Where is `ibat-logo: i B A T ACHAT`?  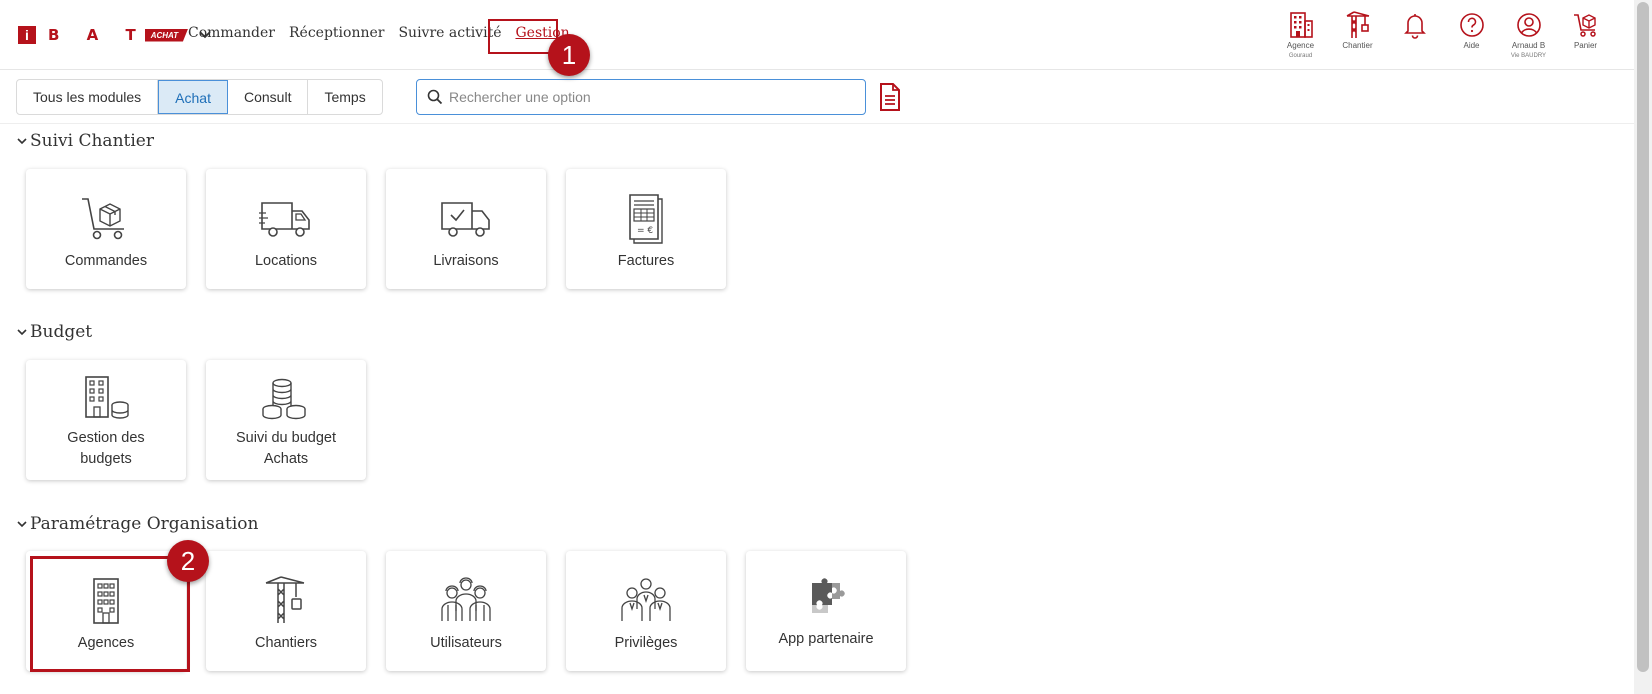
ibat-logo: i B A T ACHAT is located at coordinates (115, 35).